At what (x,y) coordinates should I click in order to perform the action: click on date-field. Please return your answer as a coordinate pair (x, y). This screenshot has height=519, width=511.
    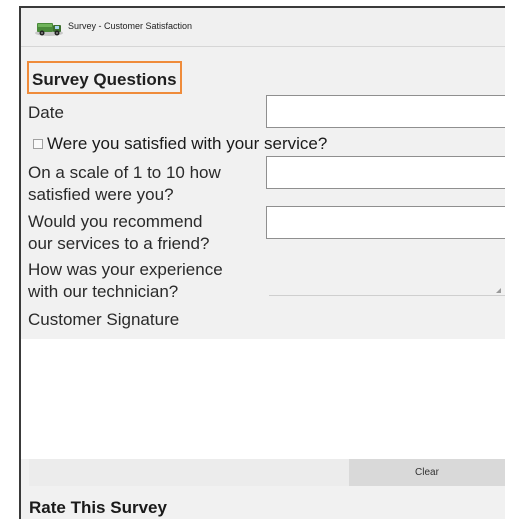
    Looking at the image, I should click on (385, 111).